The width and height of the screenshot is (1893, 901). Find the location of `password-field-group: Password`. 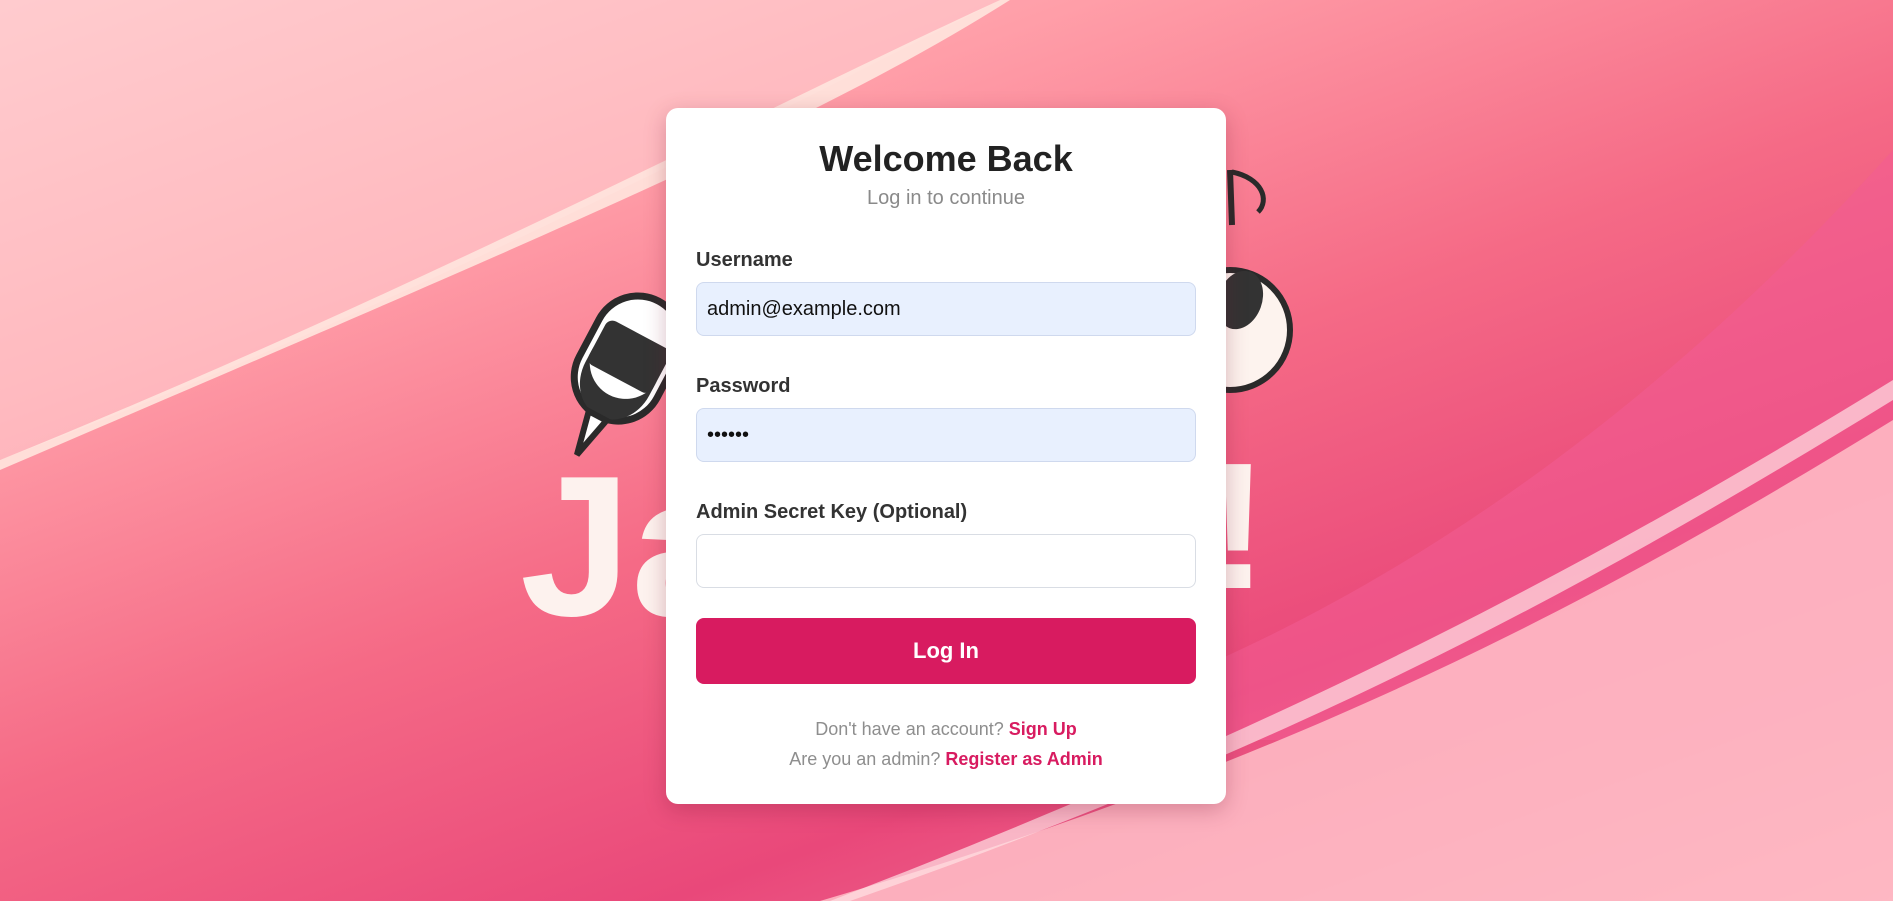

password-field-group: Password is located at coordinates (946, 418).